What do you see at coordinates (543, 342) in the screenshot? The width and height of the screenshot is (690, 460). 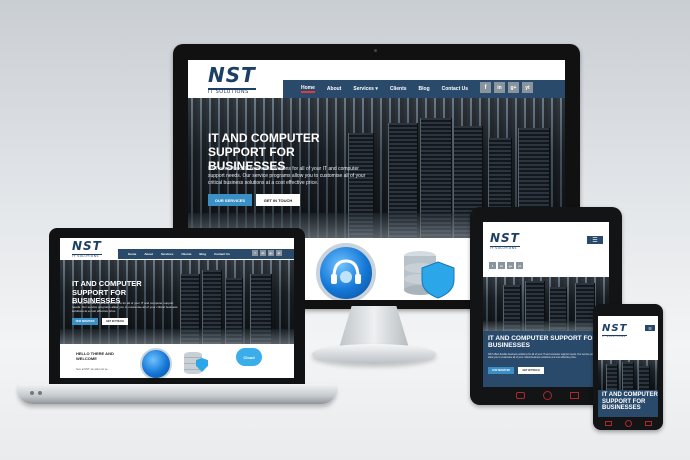 I see `tablet-hero-title: IT AND COMPUTER SUPPORT FOR BUSINESSES` at bounding box center [543, 342].